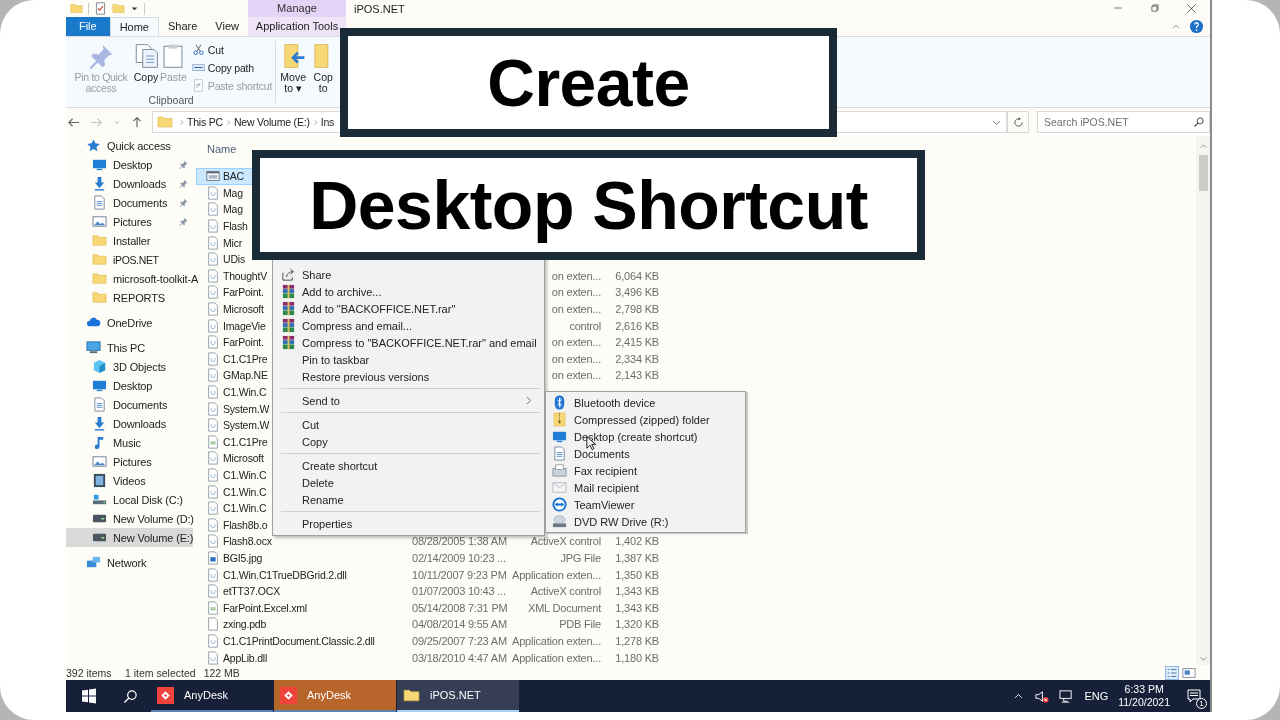 This screenshot has height=720, width=1280. Describe the element at coordinates (637, 541) in the screenshot. I see `size-cell: 1,402 KB` at that location.